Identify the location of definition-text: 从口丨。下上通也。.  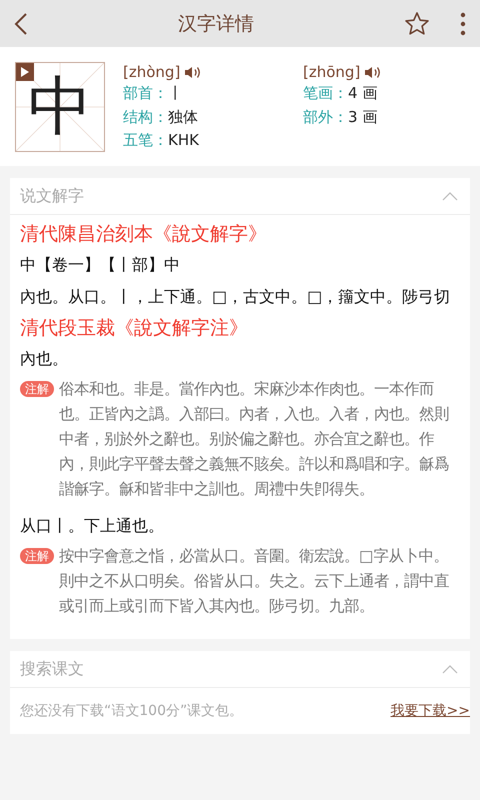
(92, 526).